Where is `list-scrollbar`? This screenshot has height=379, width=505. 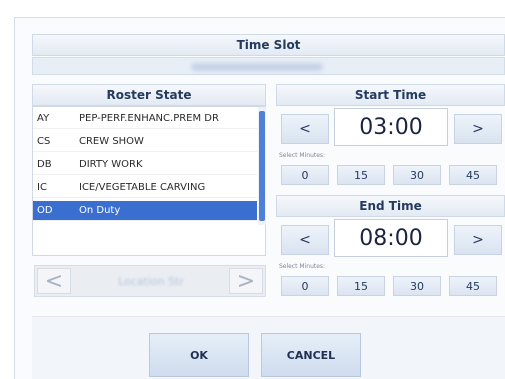
list-scrollbar is located at coordinates (262, 166).